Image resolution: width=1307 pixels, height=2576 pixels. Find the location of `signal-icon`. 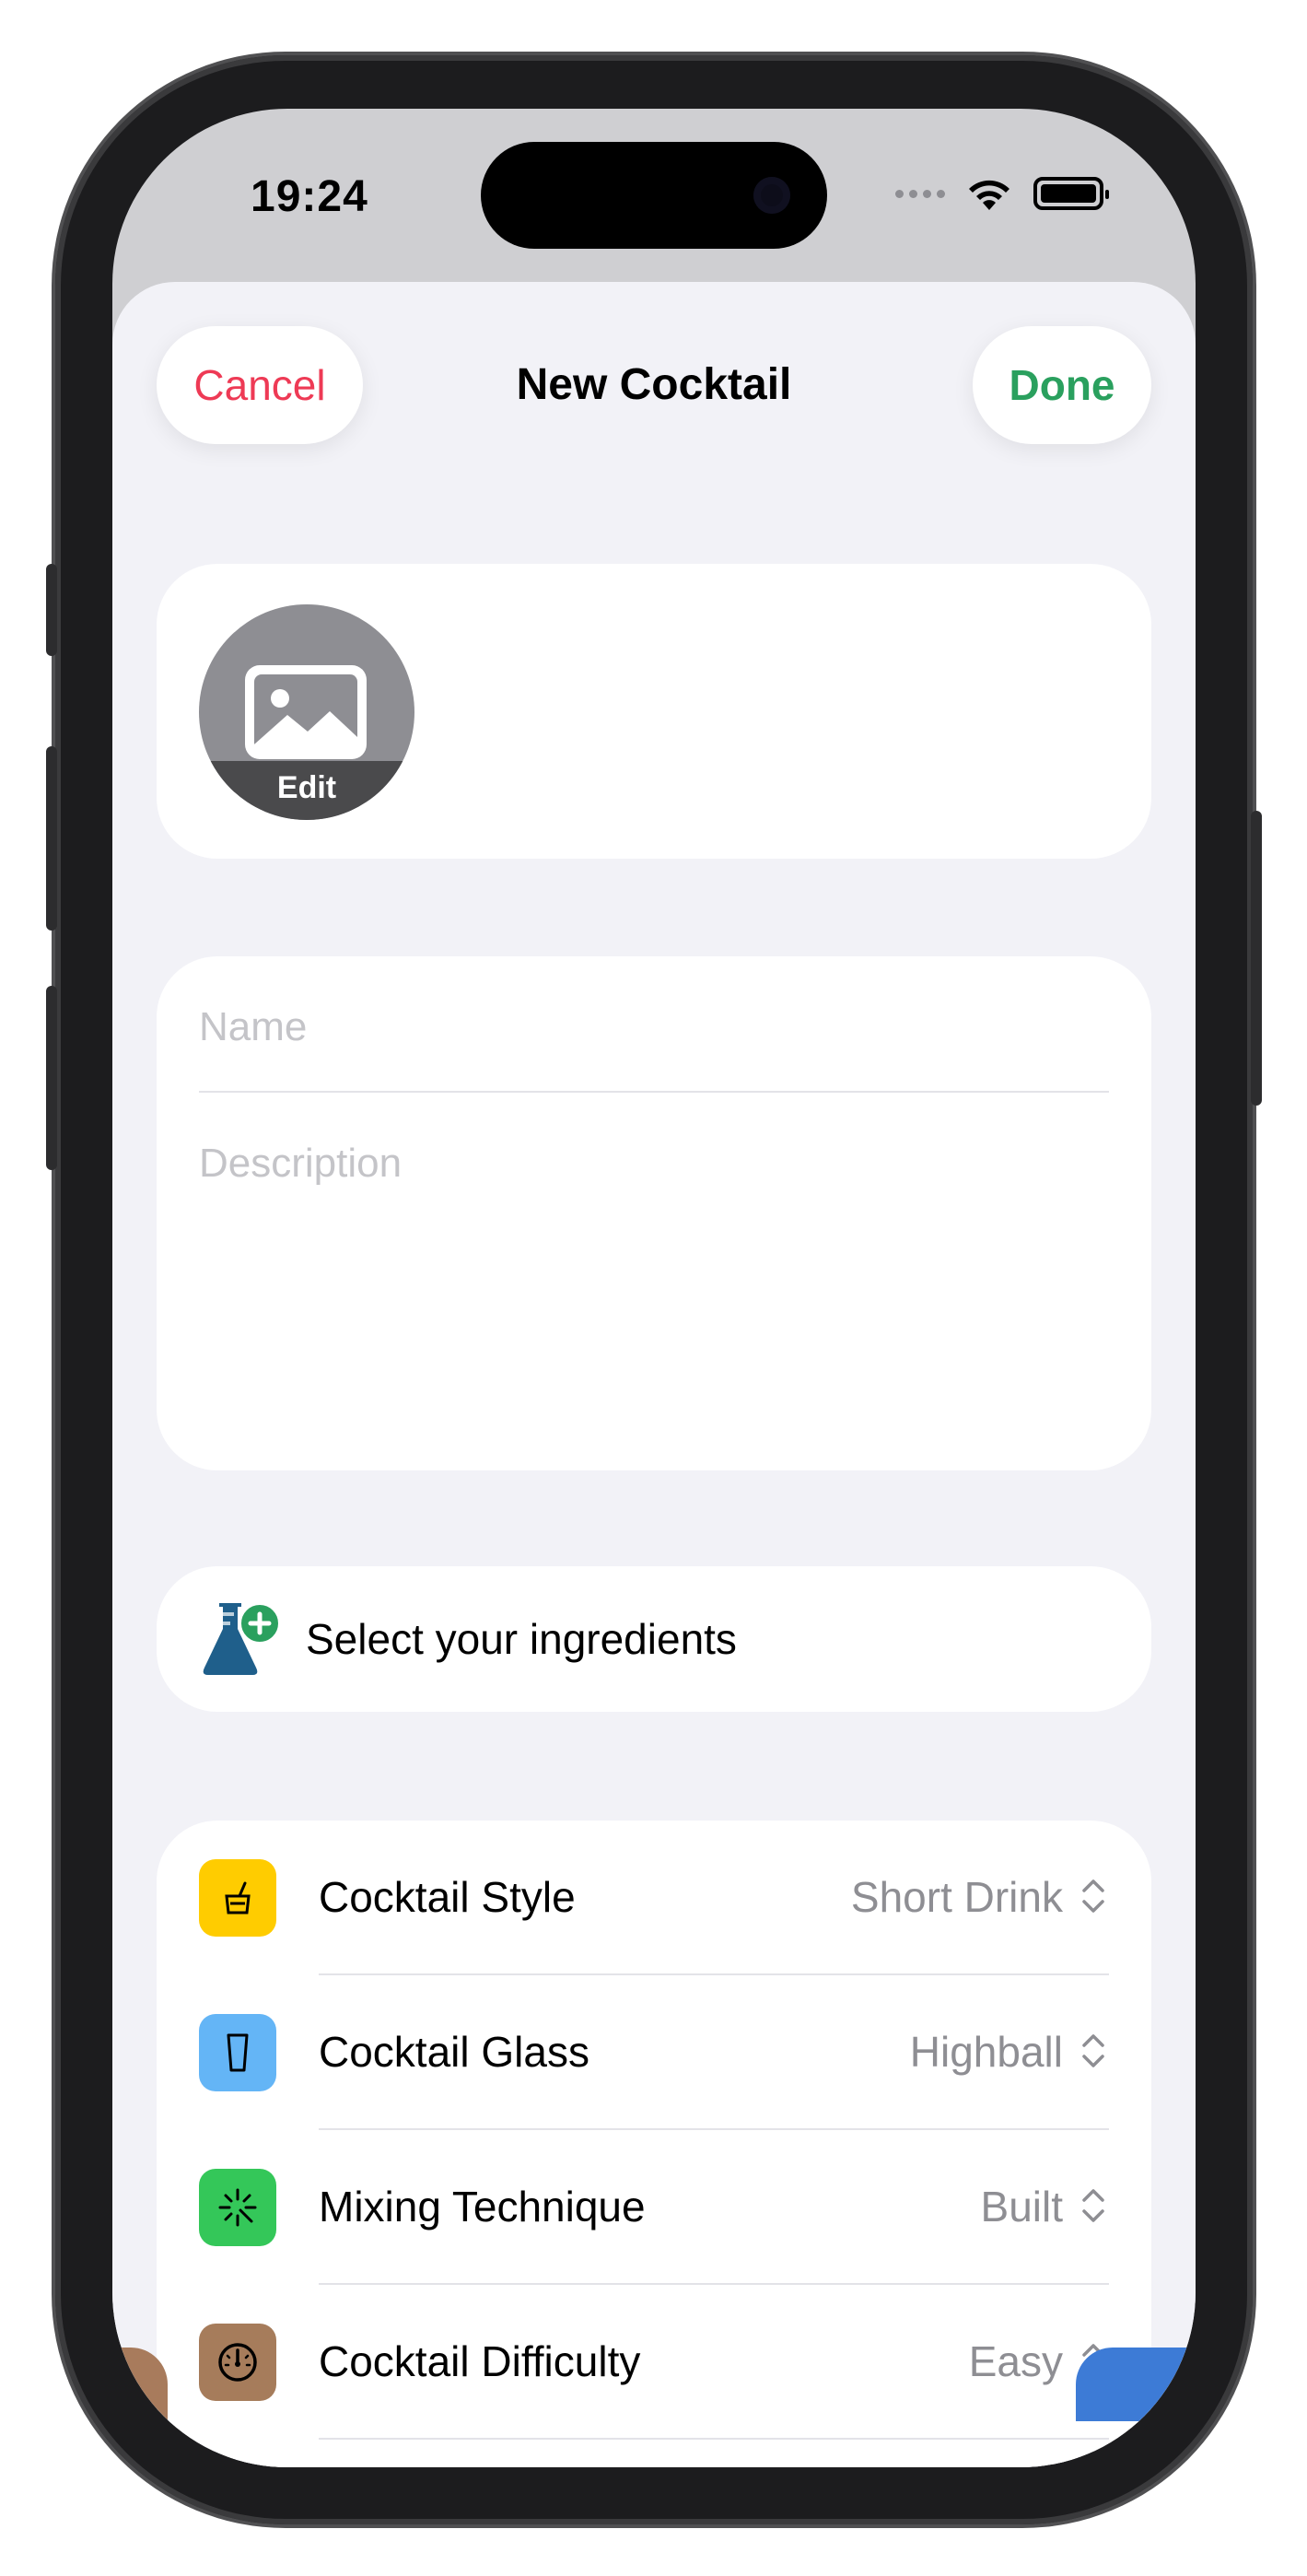

signal-icon is located at coordinates (920, 193).